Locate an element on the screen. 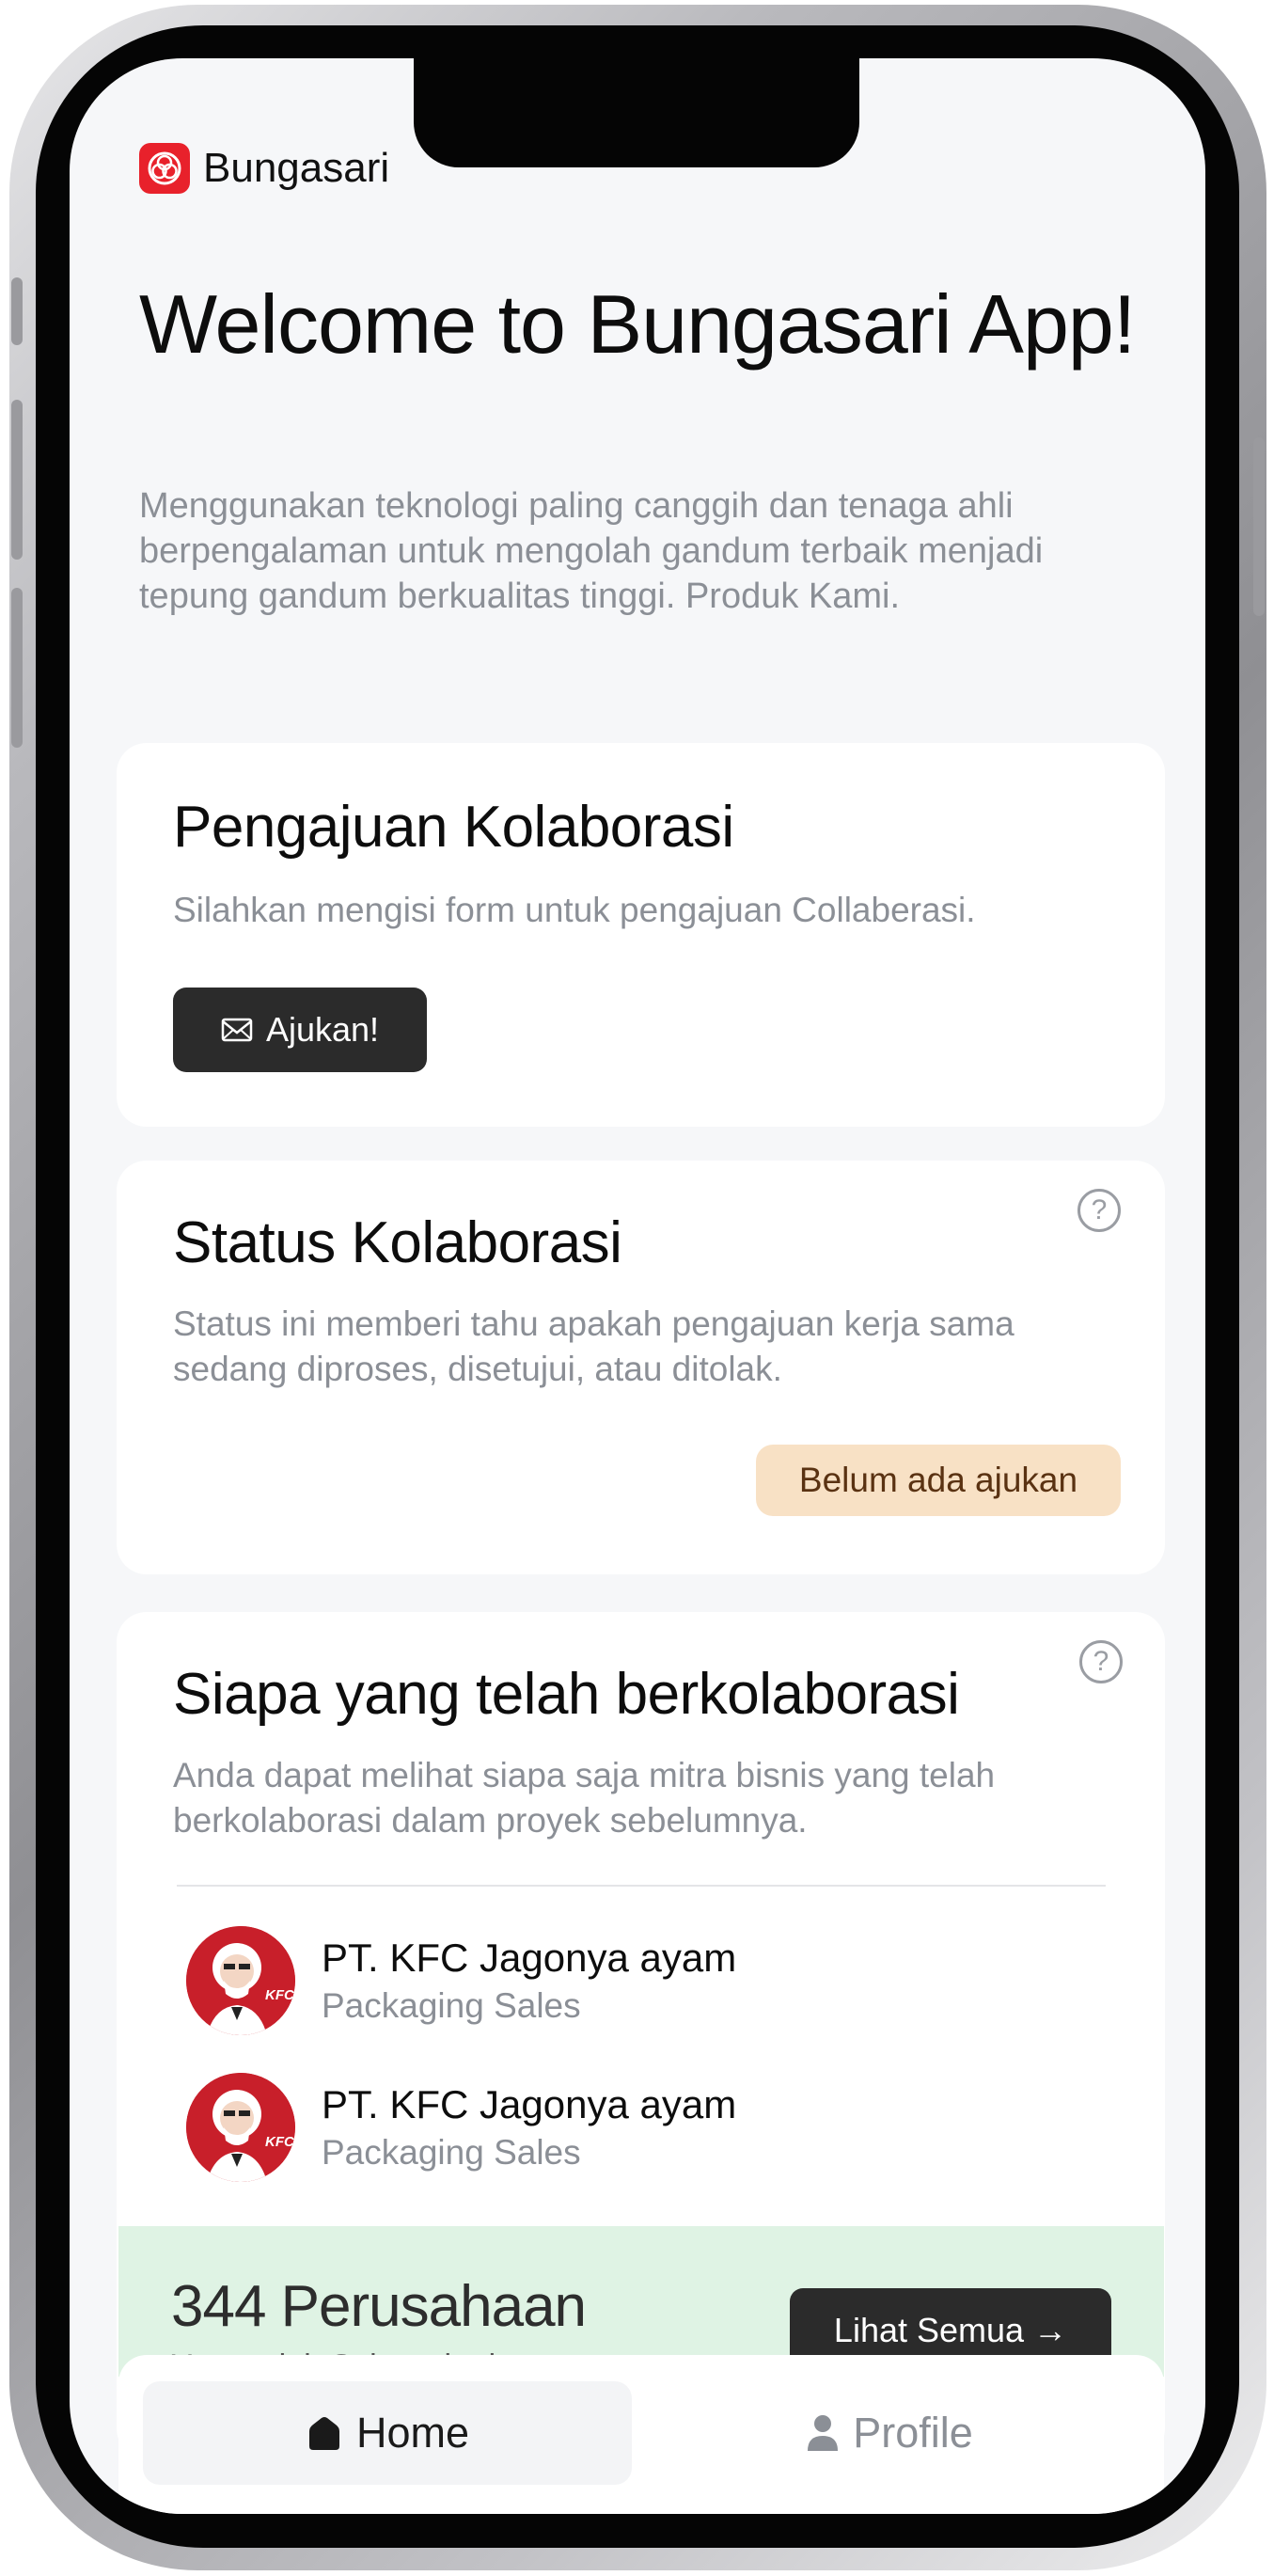 The image size is (1274, 2576). volume-down-button is located at coordinates (17, 668).